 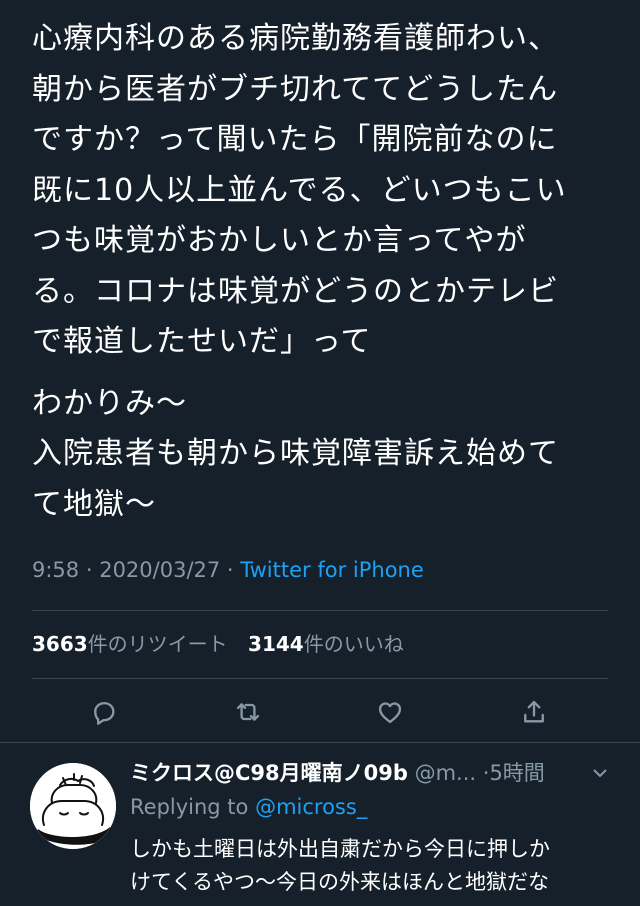 What do you see at coordinates (160, 570) in the screenshot?
I see `tweet-date: 2020/03/27` at bounding box center [160, 570].